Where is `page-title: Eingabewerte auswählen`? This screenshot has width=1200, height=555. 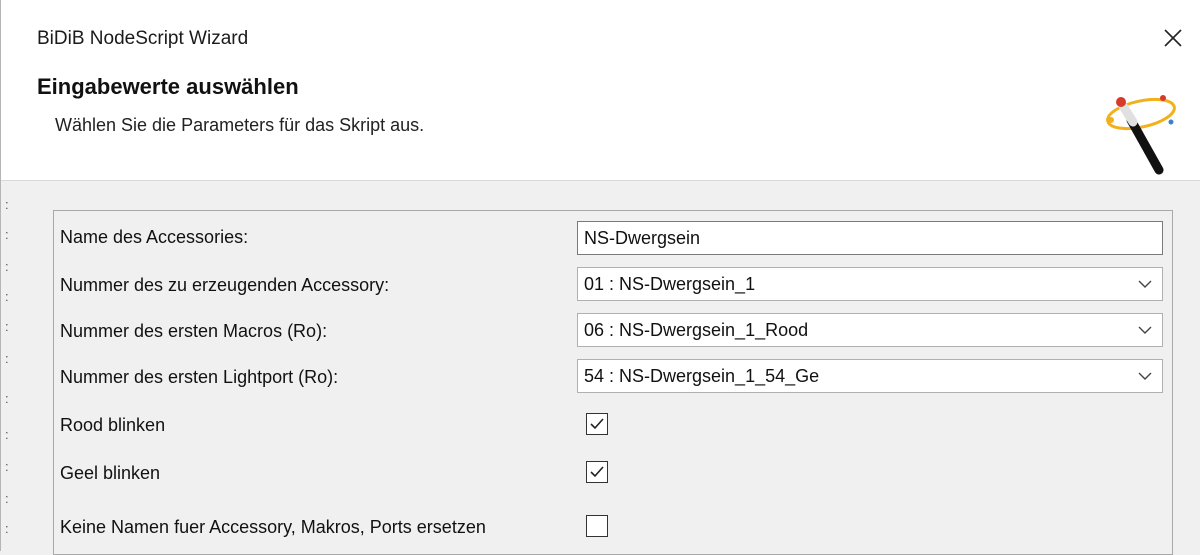 page-title: Eingabewerte auswählen is located at coordinates (168, 86).